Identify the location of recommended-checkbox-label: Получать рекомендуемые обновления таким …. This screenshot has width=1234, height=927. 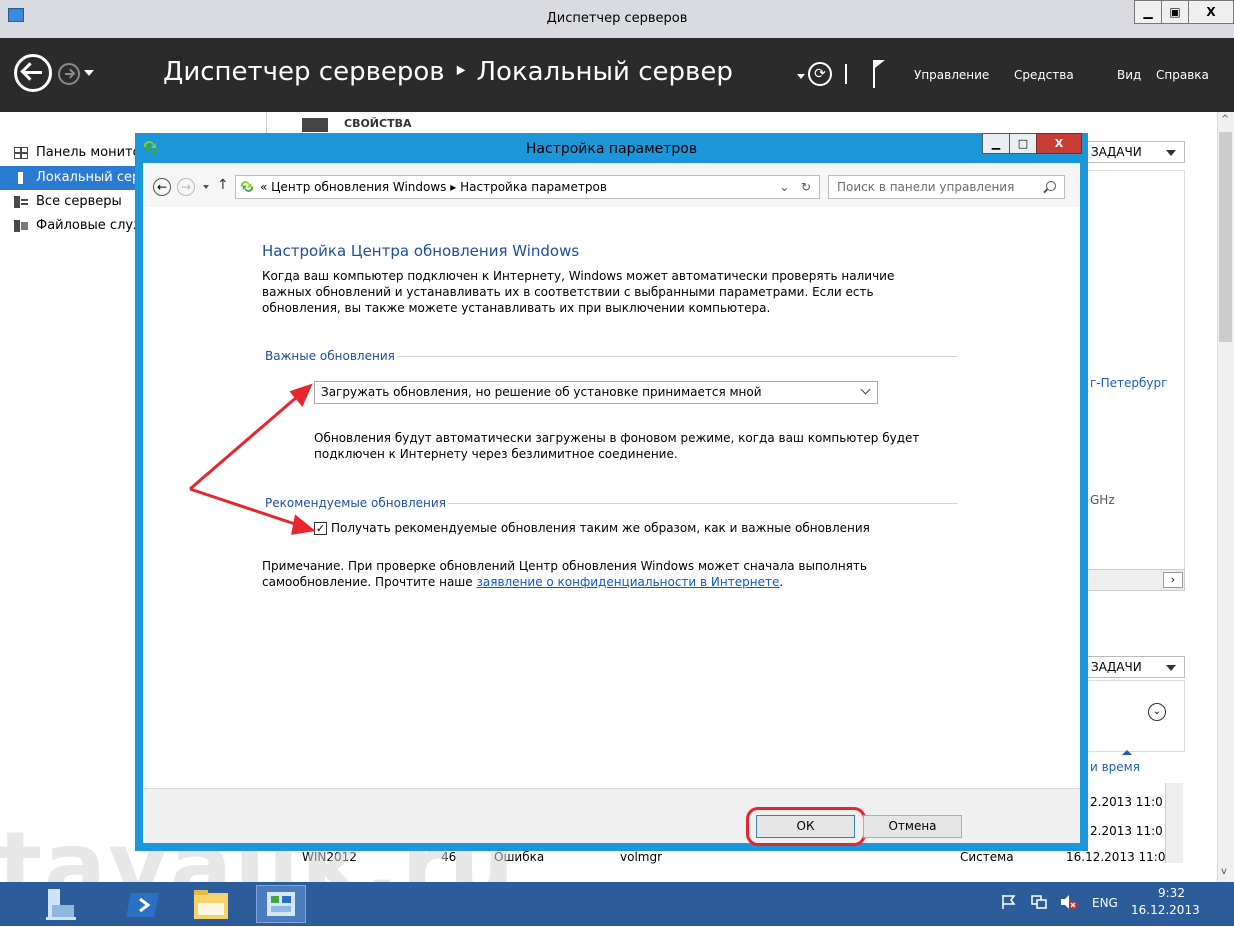
(600, 528).